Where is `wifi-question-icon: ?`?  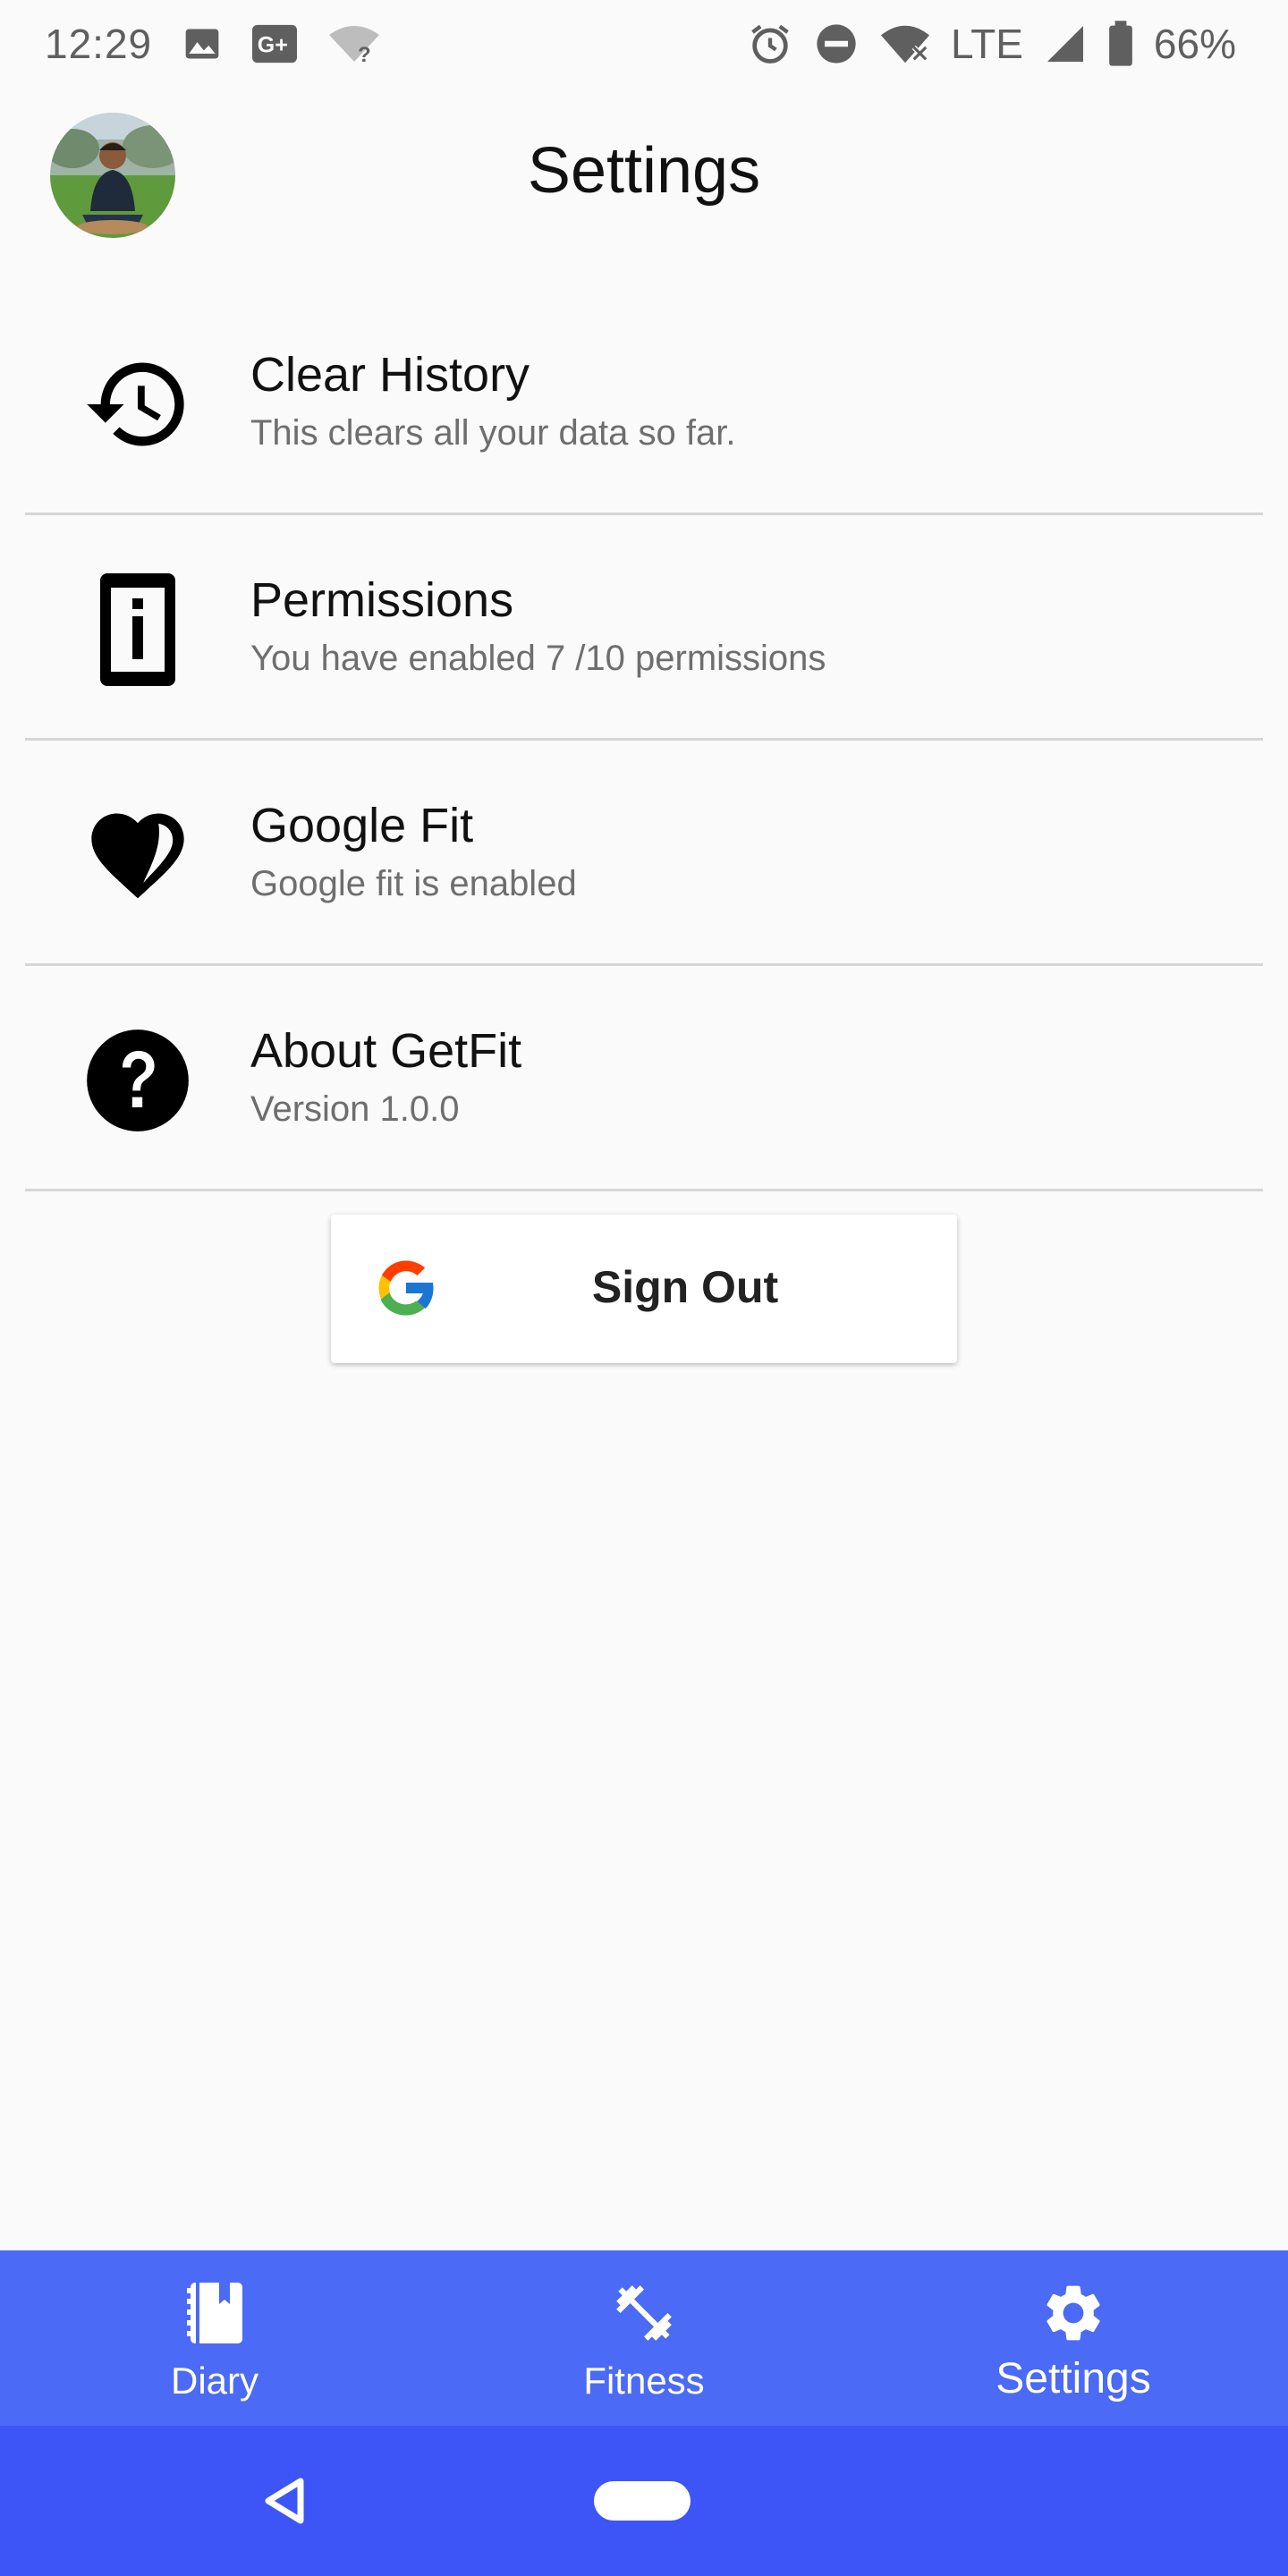
wifi-question-icon: ? is located at coordinates (354, 44).